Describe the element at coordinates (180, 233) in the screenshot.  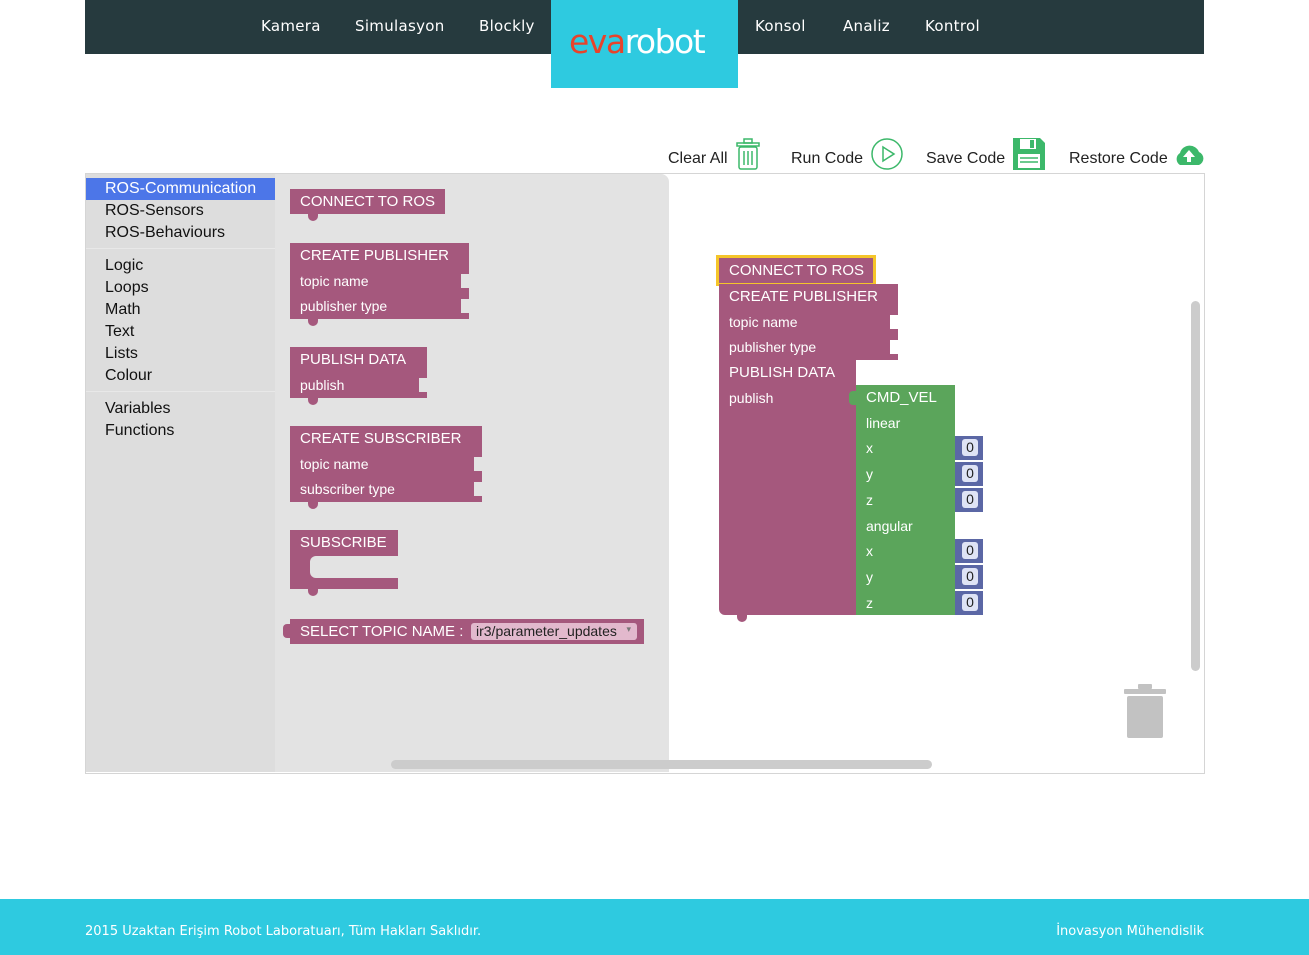
I see `toolbox-ros-behaviours: ROS-Behaviours` at that location.